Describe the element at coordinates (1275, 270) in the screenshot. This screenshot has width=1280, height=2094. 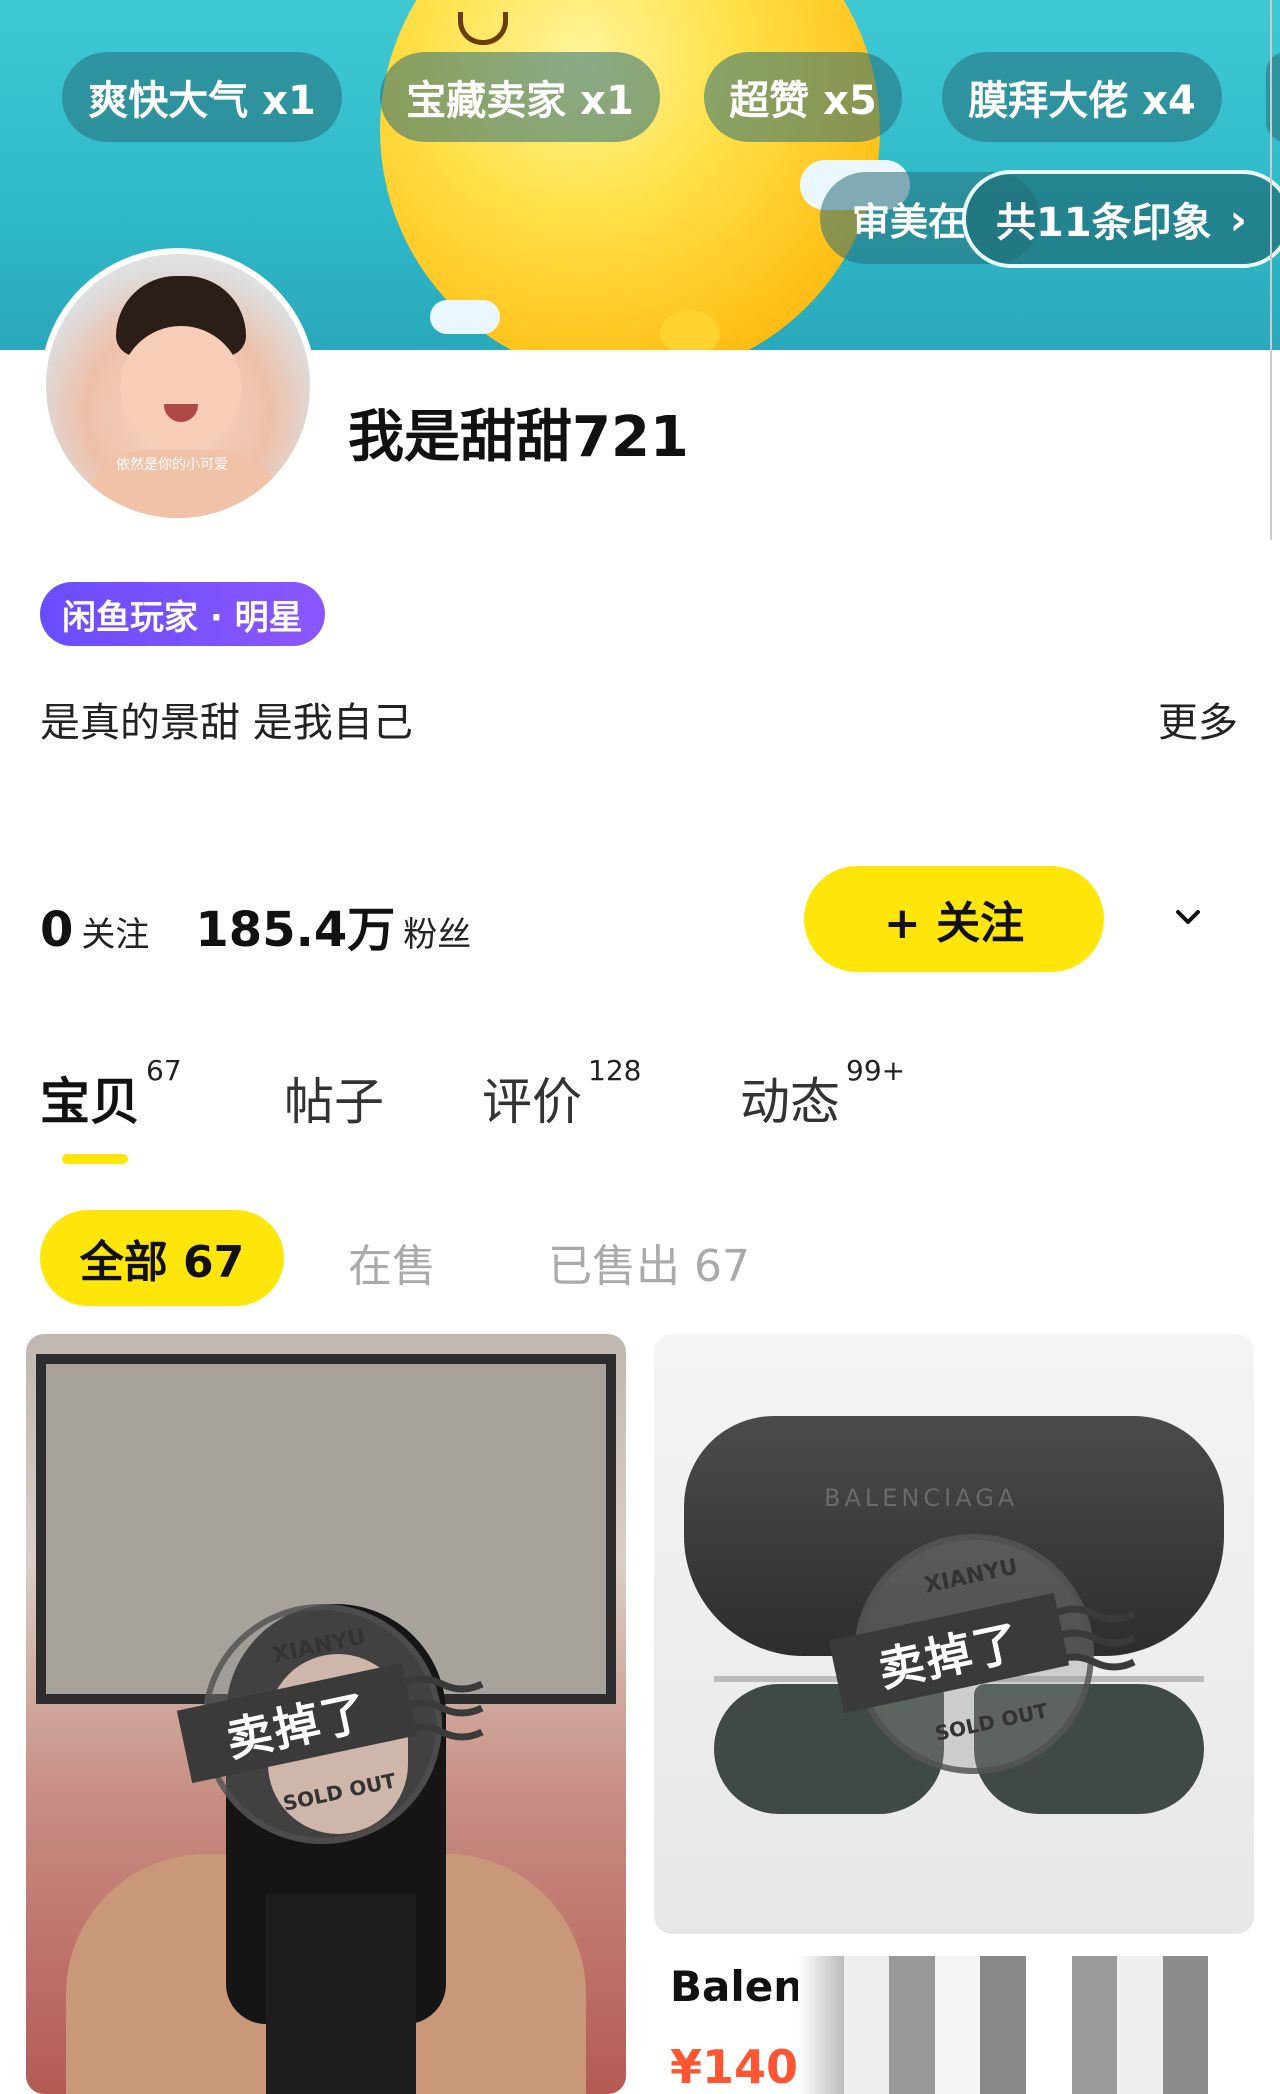
I see `scrollbar` at that location.